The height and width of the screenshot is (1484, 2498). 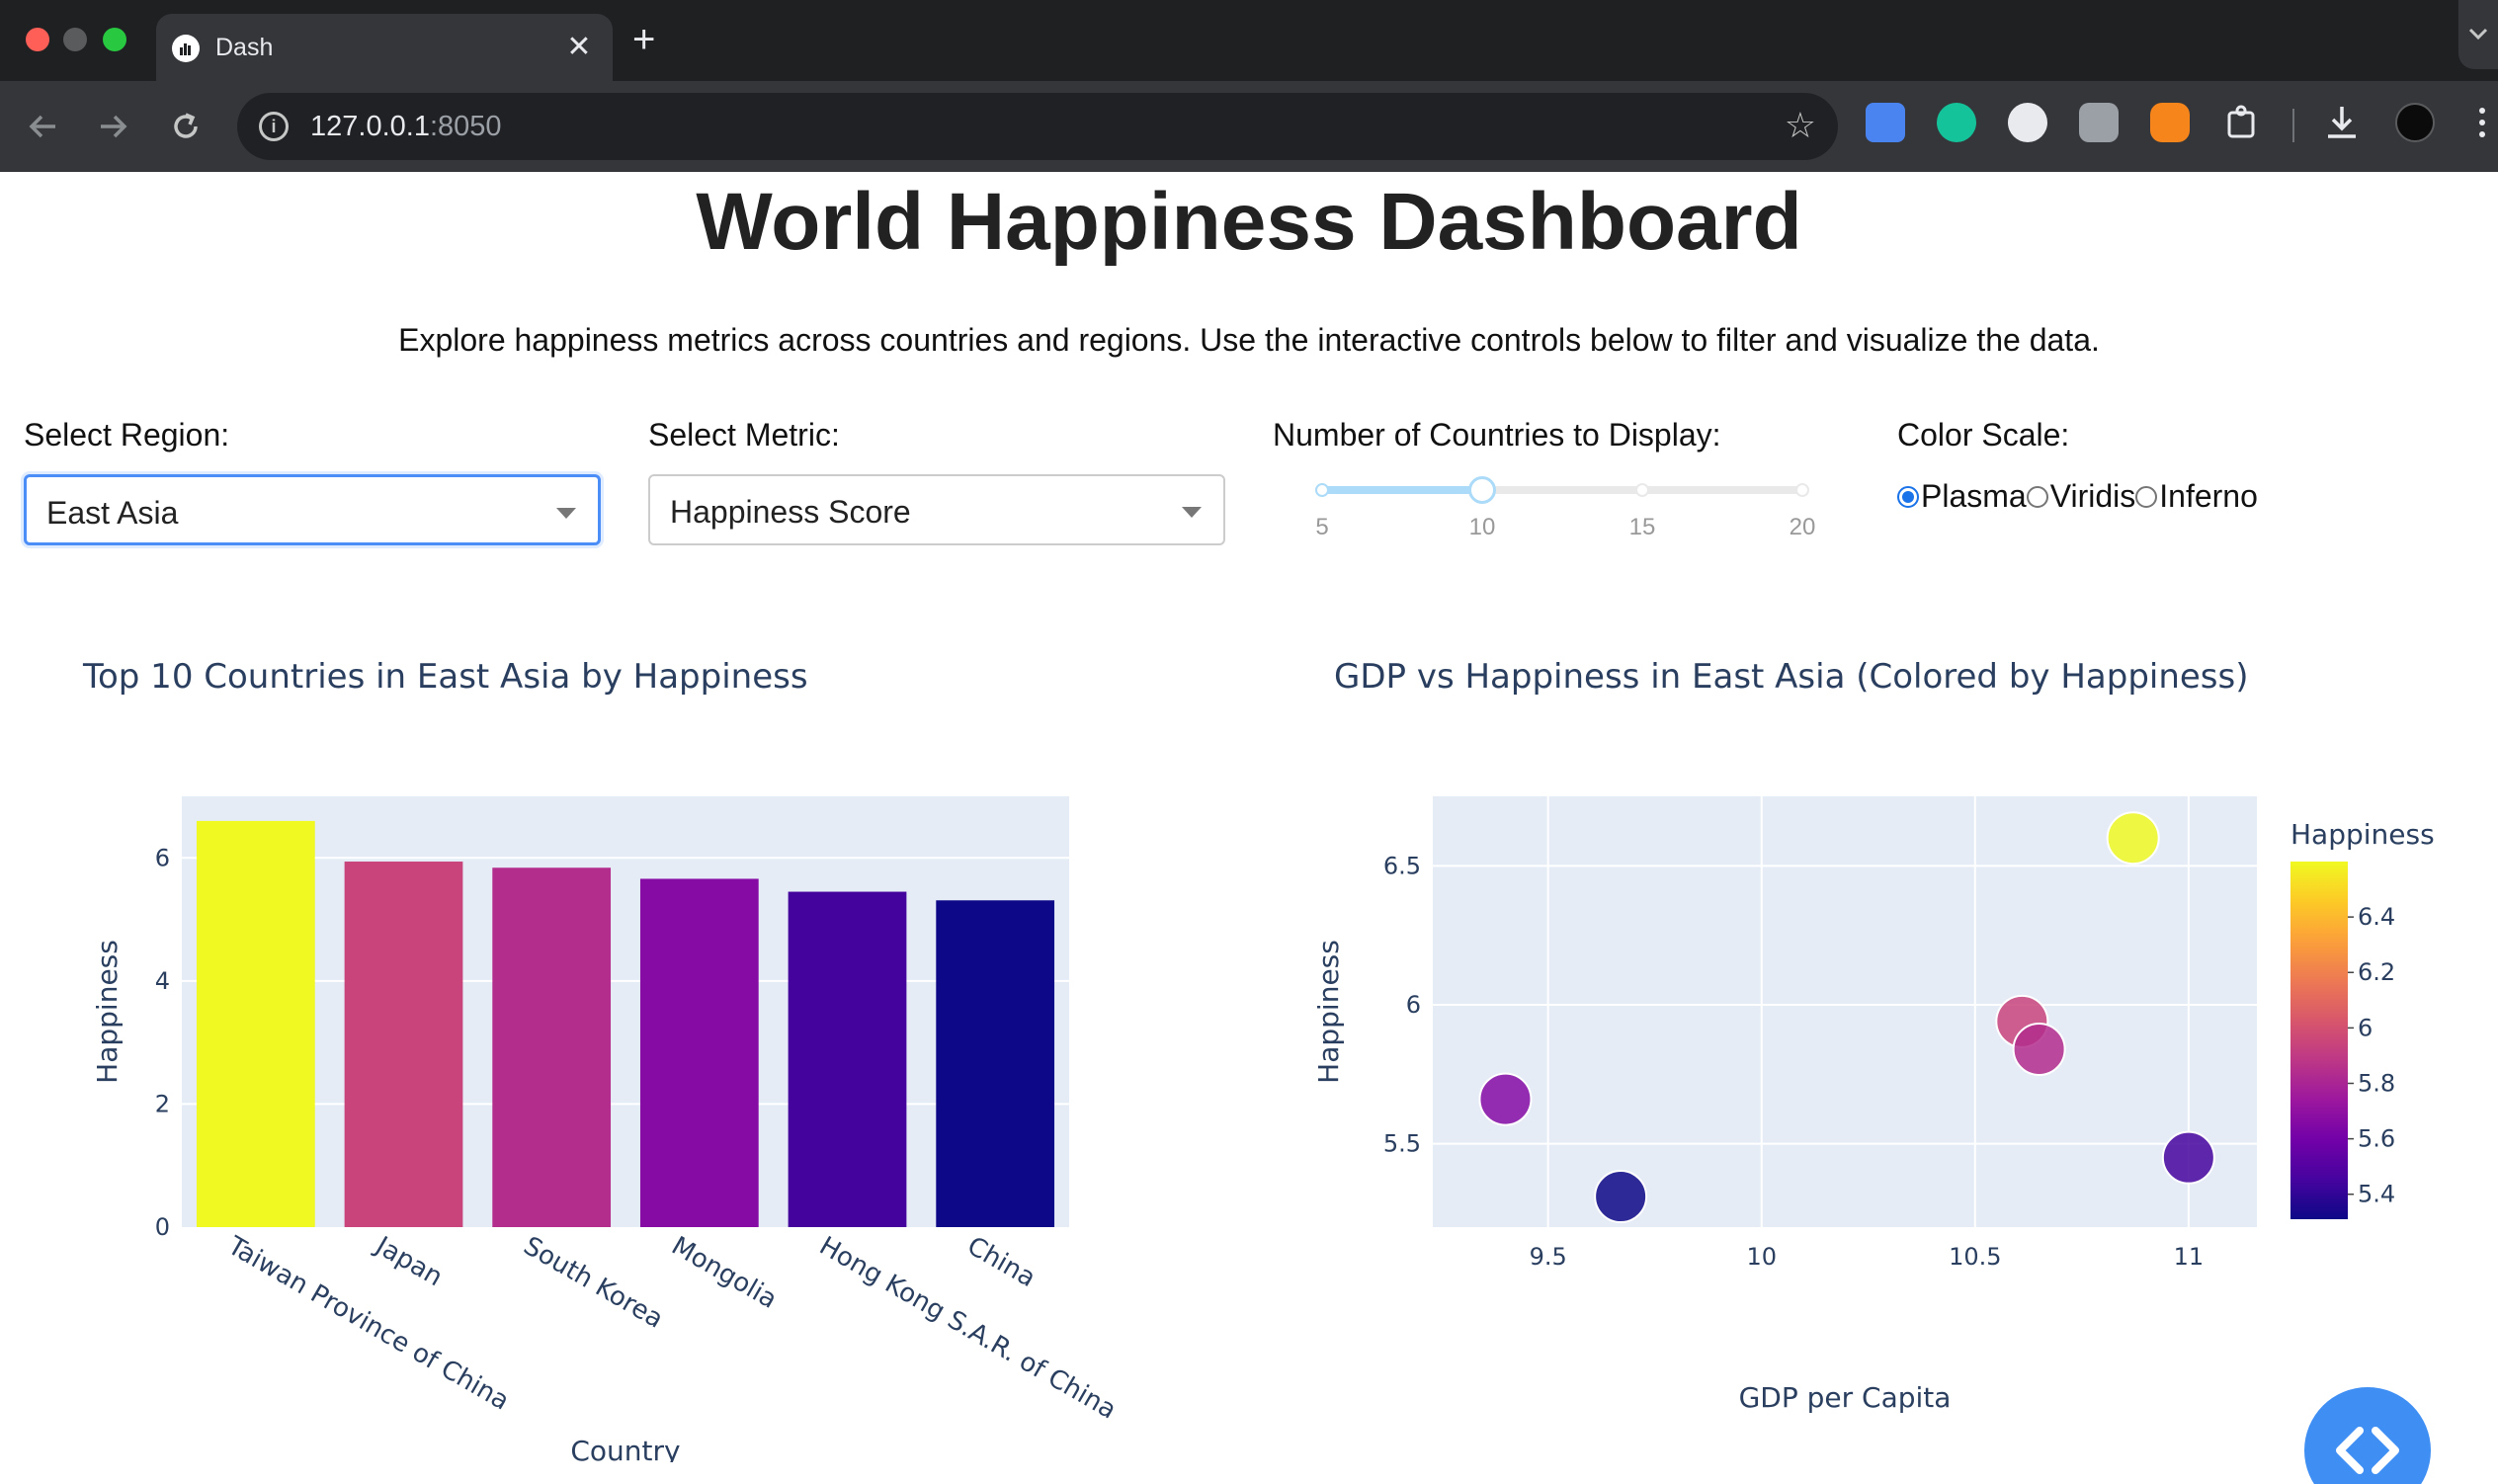 I want to click on slider-mark-label: 15, so click(x=1642, y=527).